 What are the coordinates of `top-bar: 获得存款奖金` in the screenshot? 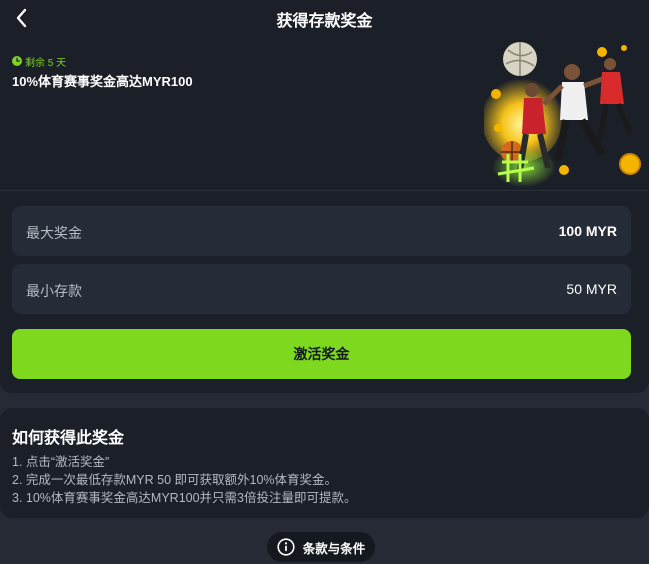 It's located at (324, 18).